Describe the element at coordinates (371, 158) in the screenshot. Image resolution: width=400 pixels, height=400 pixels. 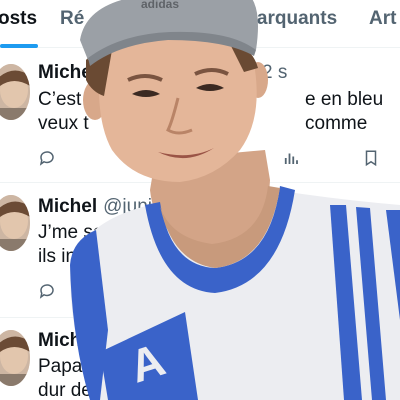
I see `bookmark-icon` at that location.